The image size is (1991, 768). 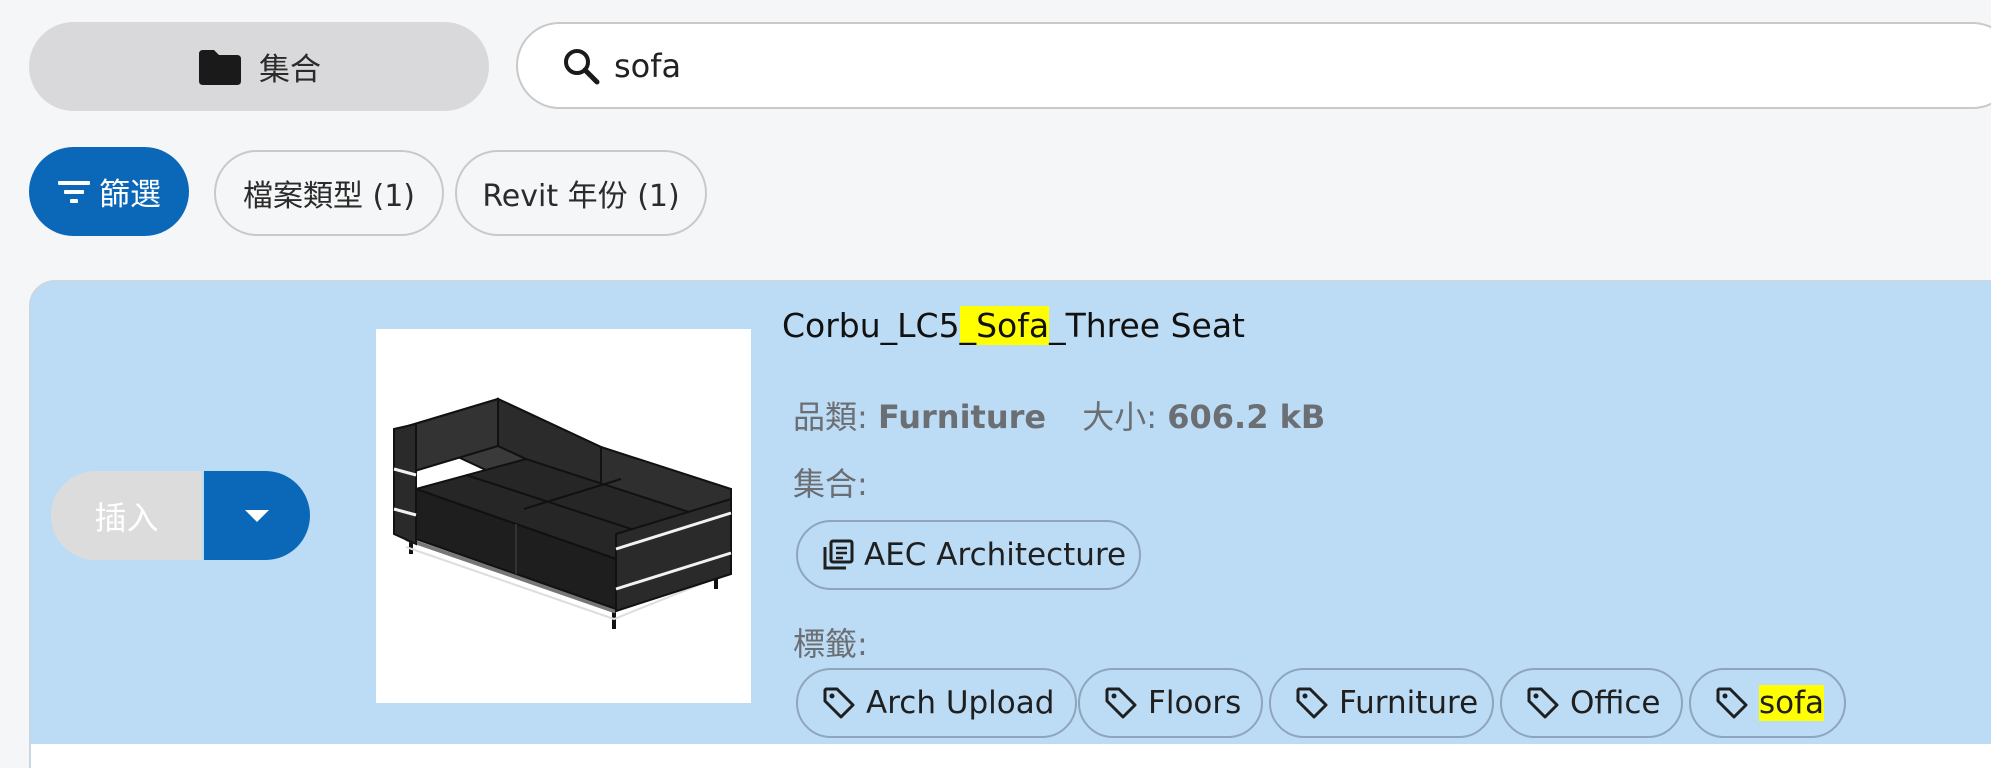 What do you see at coordinates (1246, 417) in the screenshot?
I see `size-value: 606.2 kB` at bounding box center [1246, 417].